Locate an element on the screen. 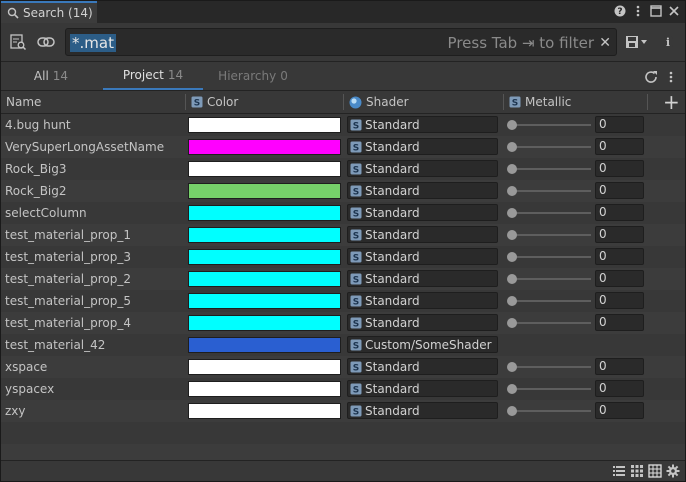  tab-all: All 14 is located at coordinates (51, 76).